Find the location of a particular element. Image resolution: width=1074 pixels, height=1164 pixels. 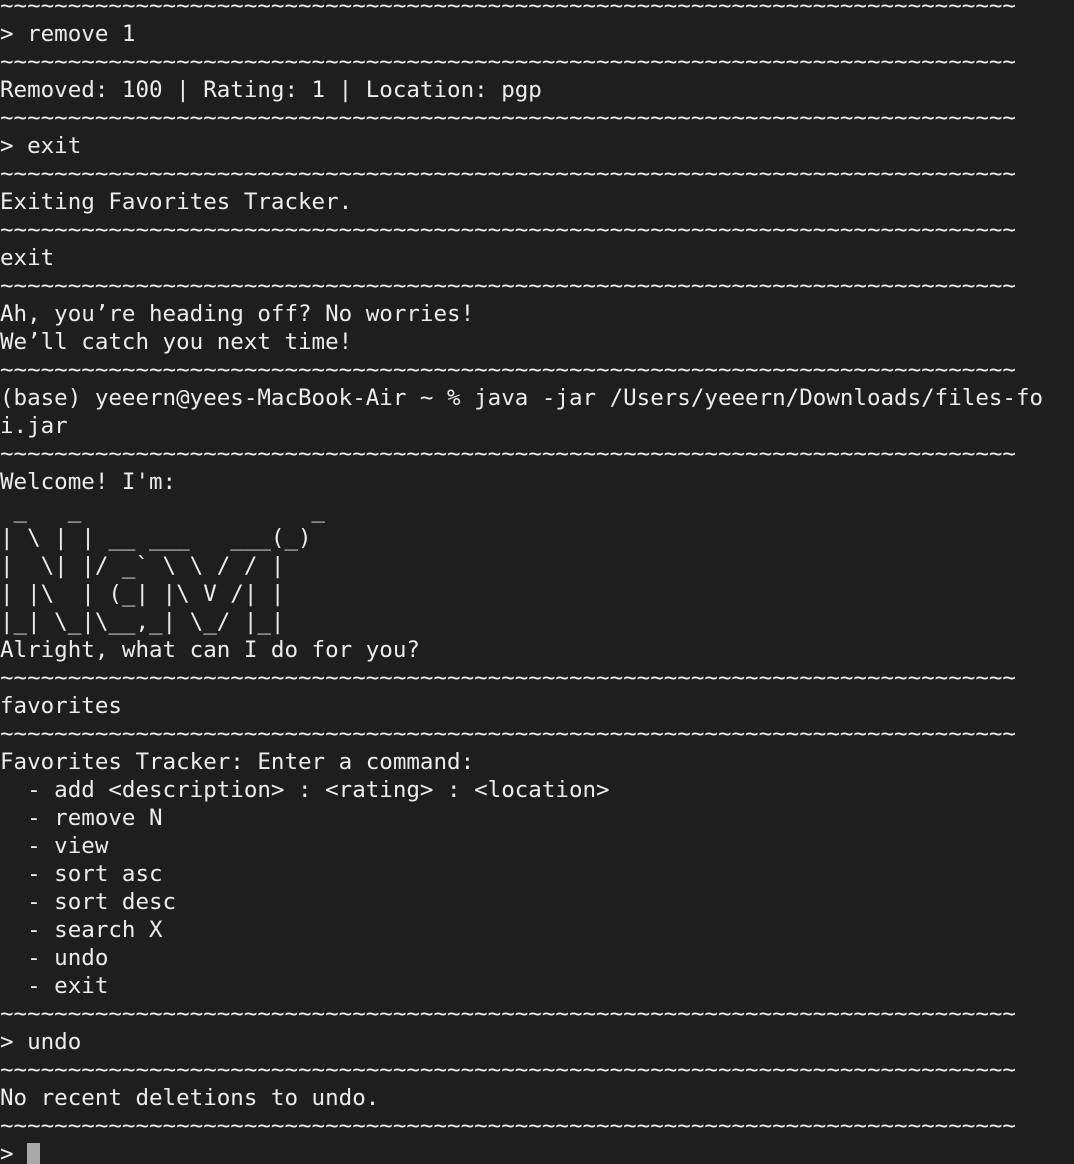

ascii-logo-line: | |\ | (_| |\ V /| | is located at coordinates (142, 594).